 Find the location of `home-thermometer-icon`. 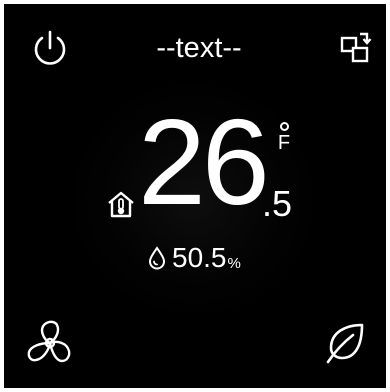

home-thermometer-icon is located at coordinates (121, 204).